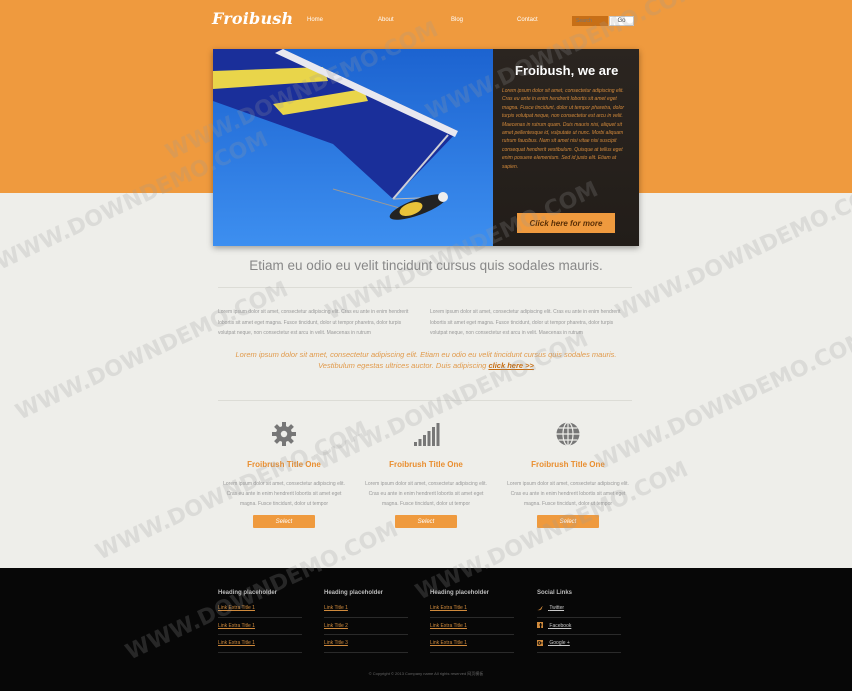 The height and width of the screenshot is (691, 852). What do you see at coordinates (510, 365) in the screenshot?
I see `quote-click-here-link: click here >>` at bounding box center [510, 365].